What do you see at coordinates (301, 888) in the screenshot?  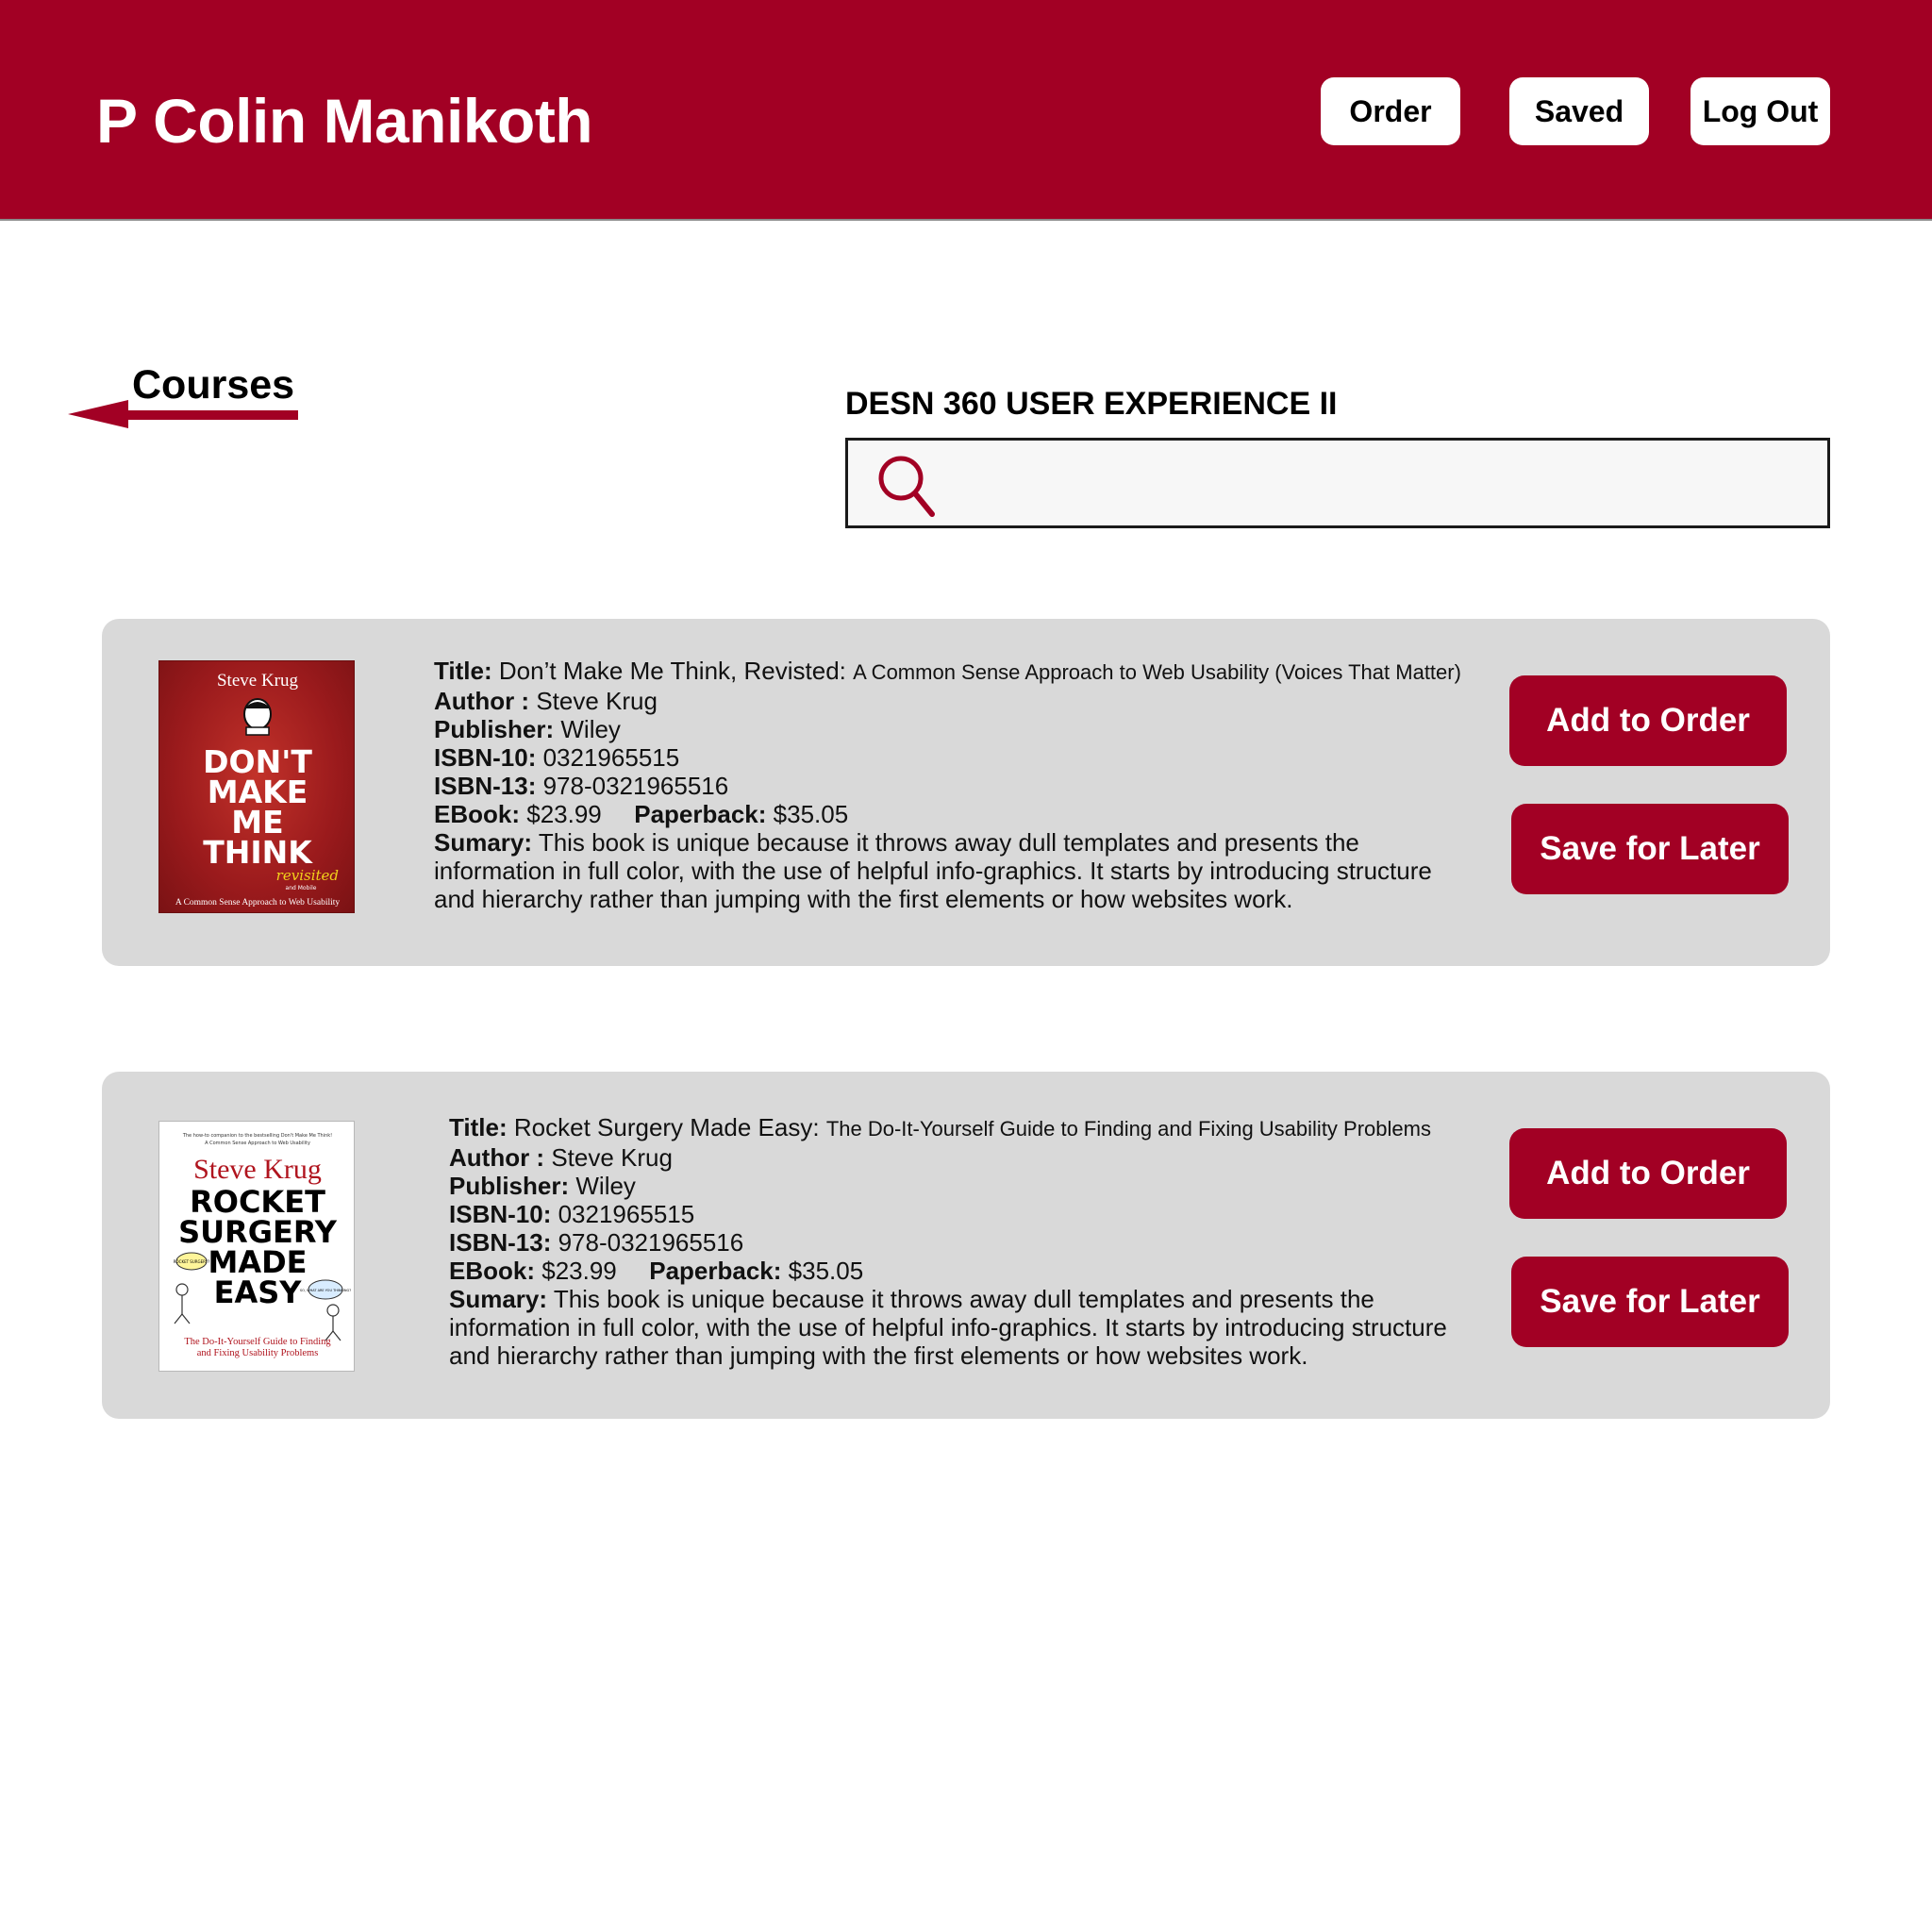 I see `svg-text: and Mobile` at bounding box center [301, 888].